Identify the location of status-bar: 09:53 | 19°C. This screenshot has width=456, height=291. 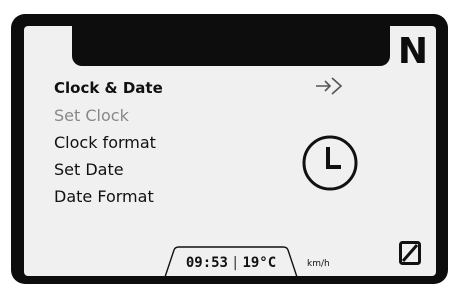
(231, 260).